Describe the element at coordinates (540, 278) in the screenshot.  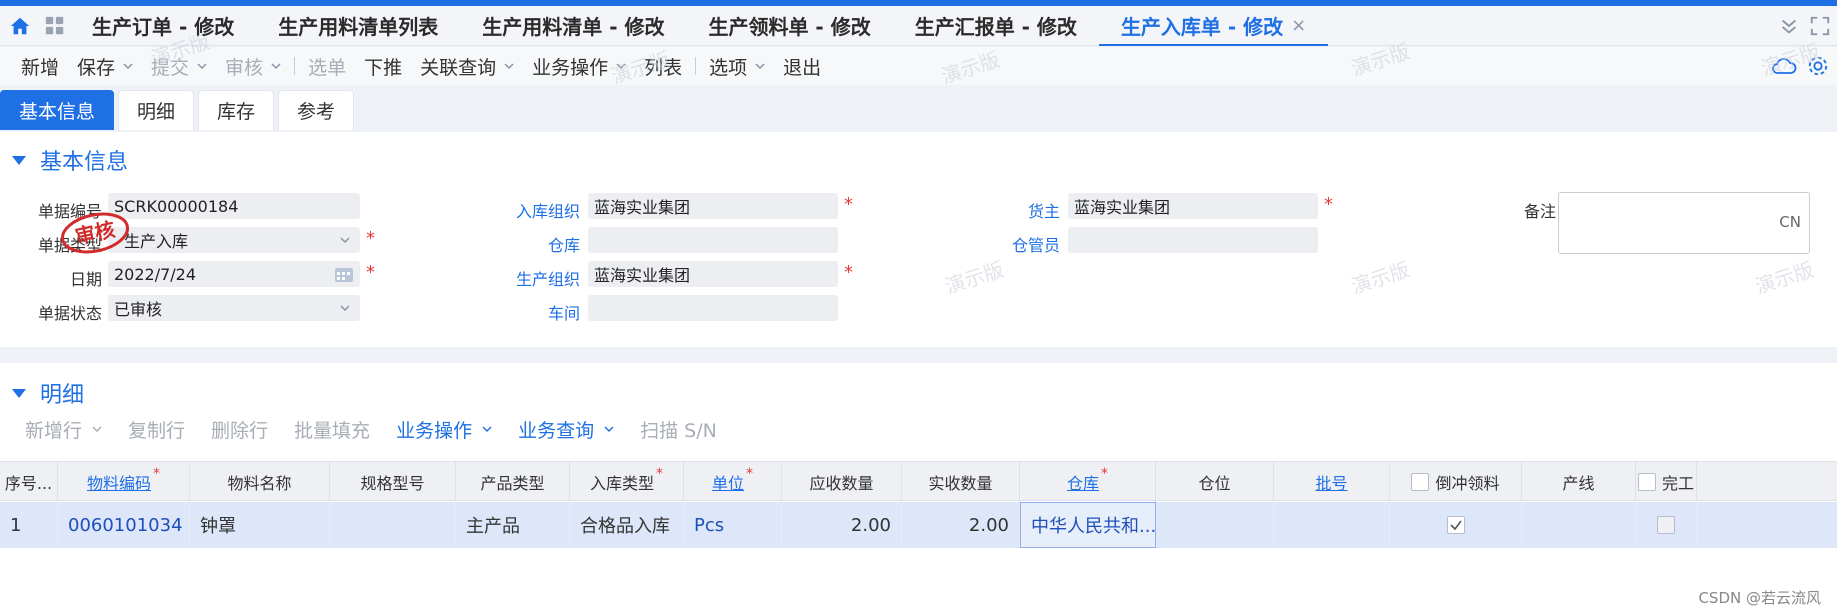
I see `prd-org-label: 生产组织` at that location.